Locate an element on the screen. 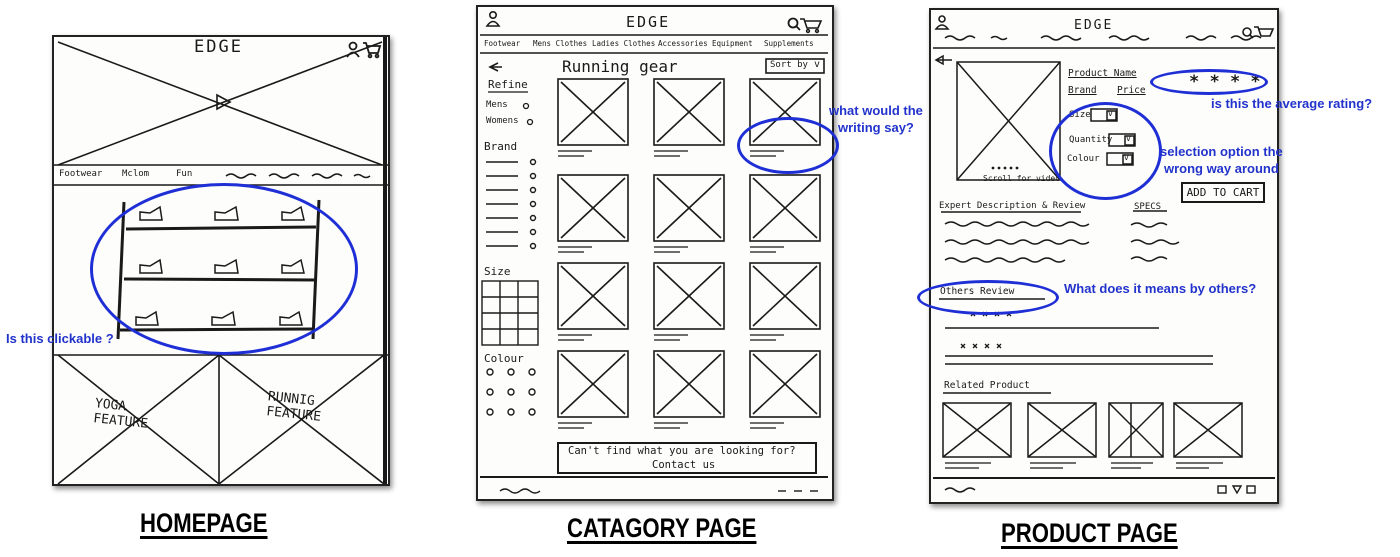 Image resolution: width=1400 pixels, height=557 pixels. colour-filter-label: Colour is located at coordinates (504, 358).